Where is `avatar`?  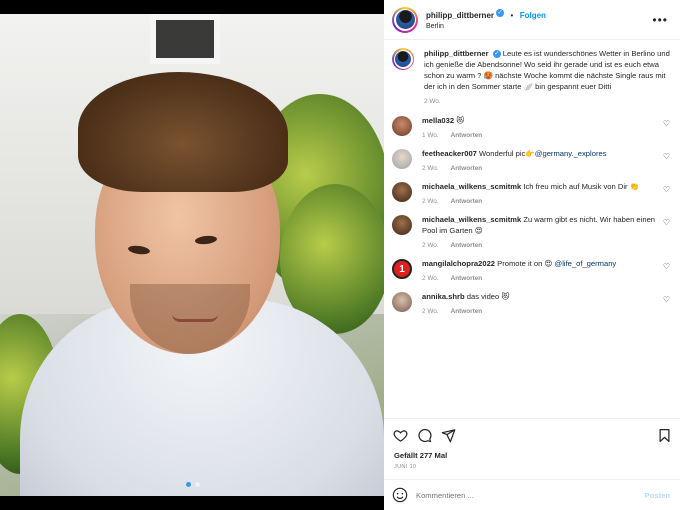
avatar is located at coordinates (405, 19).